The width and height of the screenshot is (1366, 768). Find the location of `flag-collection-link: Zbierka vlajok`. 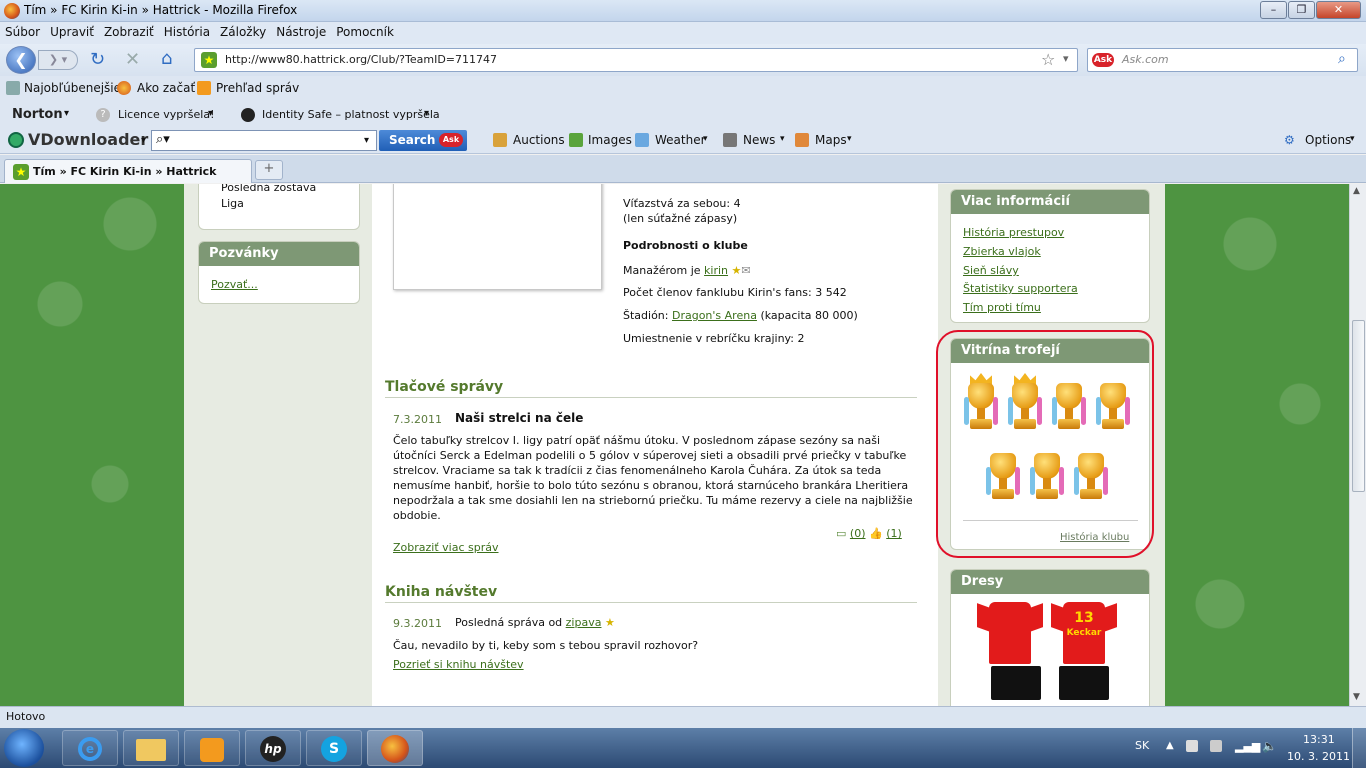

flag-collection-link: Zbierka vlajok is located at coordinates (1002, 251).